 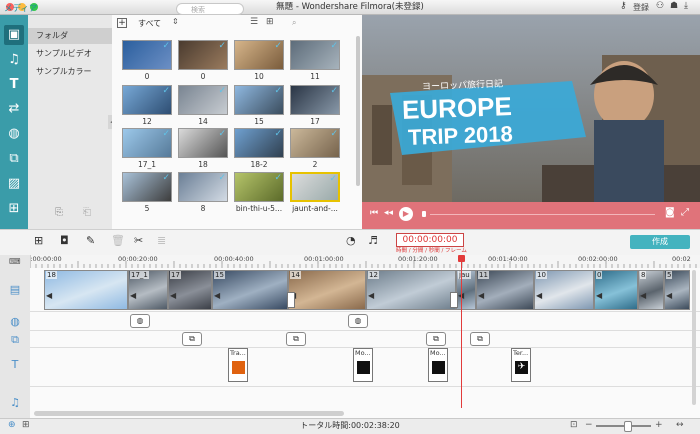 I want to click on preview-scrubber, so click(x=424, y=214).